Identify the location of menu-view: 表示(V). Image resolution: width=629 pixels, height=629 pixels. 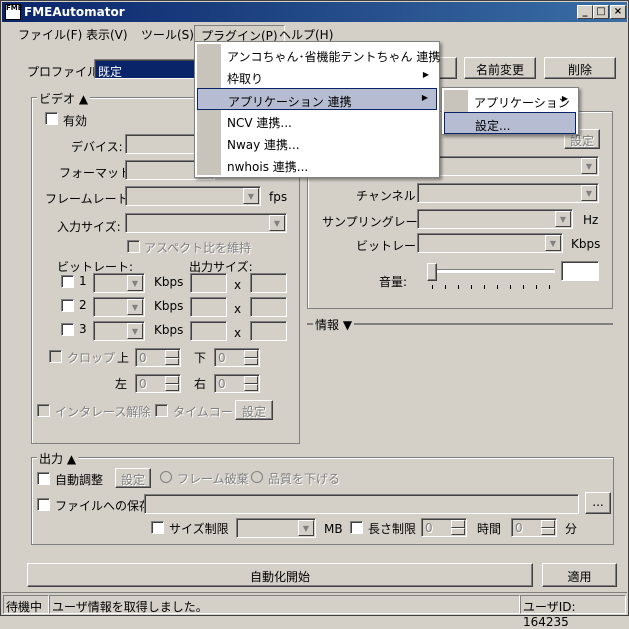
(107, 33).